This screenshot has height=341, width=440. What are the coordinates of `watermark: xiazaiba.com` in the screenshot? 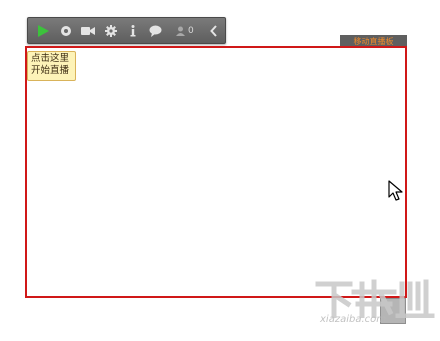 It's located at (368, 308).